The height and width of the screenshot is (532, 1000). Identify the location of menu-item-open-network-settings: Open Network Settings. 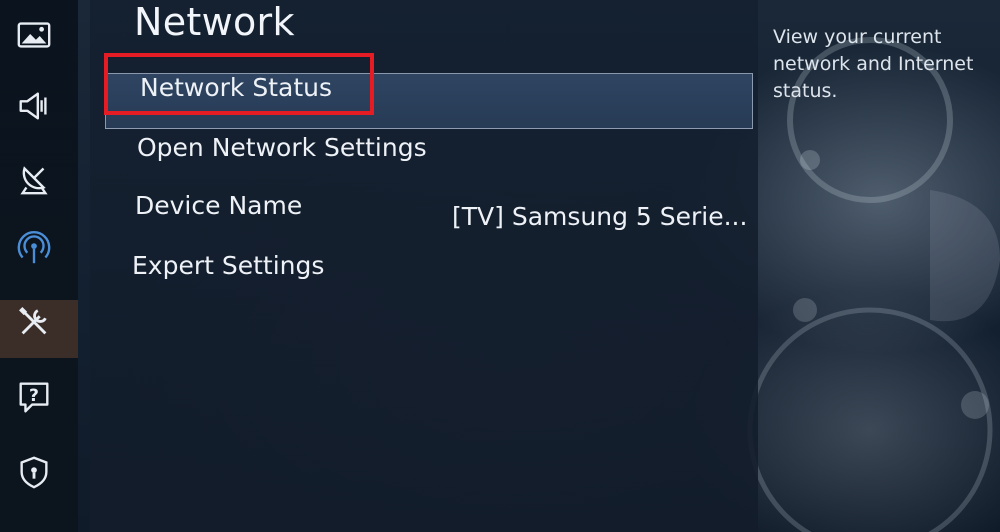
(282, 147).